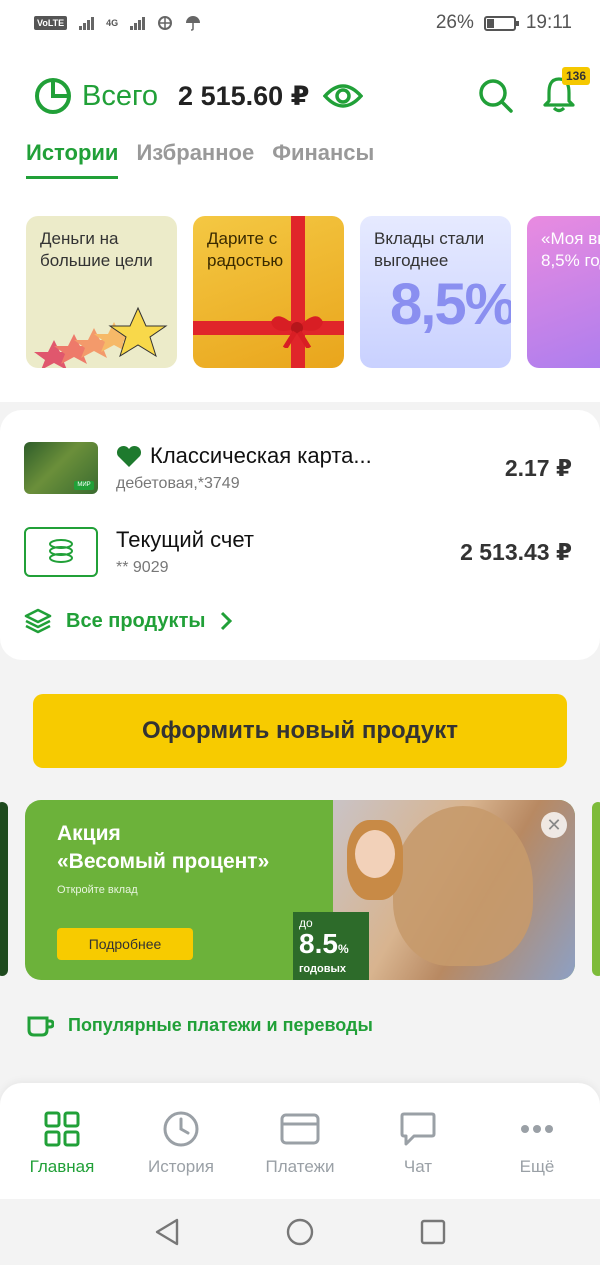 This screenshot has width=600, height=1265. What do you see at coordinates (53, 96) in the screenshot?
I see `pie-chart-icon` at bounding box center [53, 96].